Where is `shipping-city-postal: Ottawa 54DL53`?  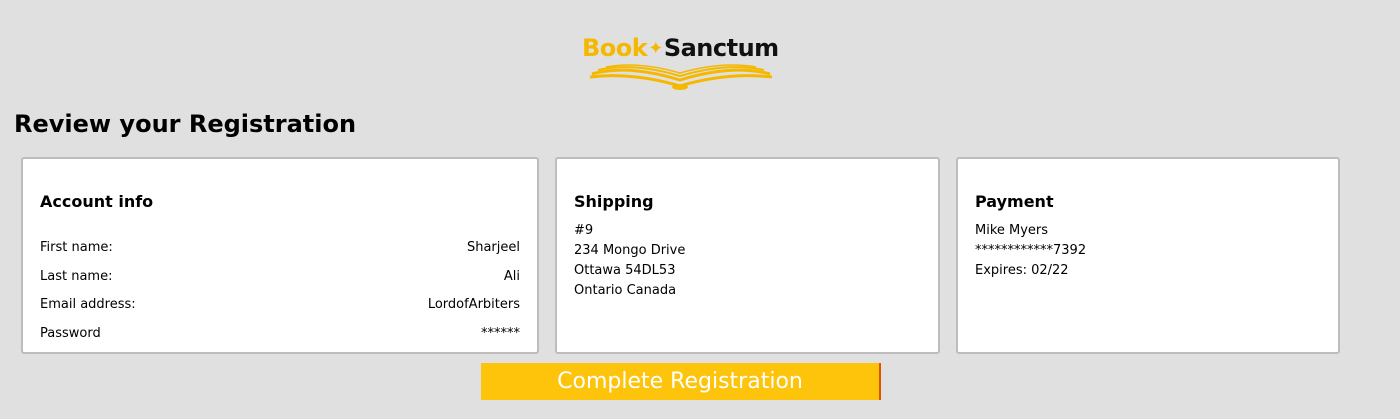 shipping-city-postal: Ottawa 54DL53 is located at coordinates (625, 270).